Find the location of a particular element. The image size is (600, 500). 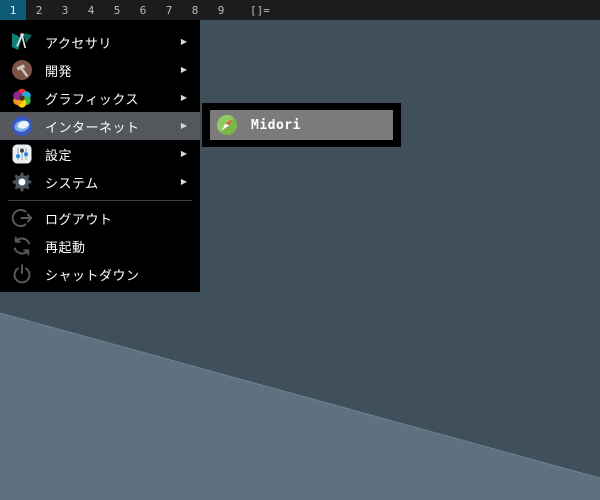

workspace-tag-5: 5 is located at coordinates (117, 10).